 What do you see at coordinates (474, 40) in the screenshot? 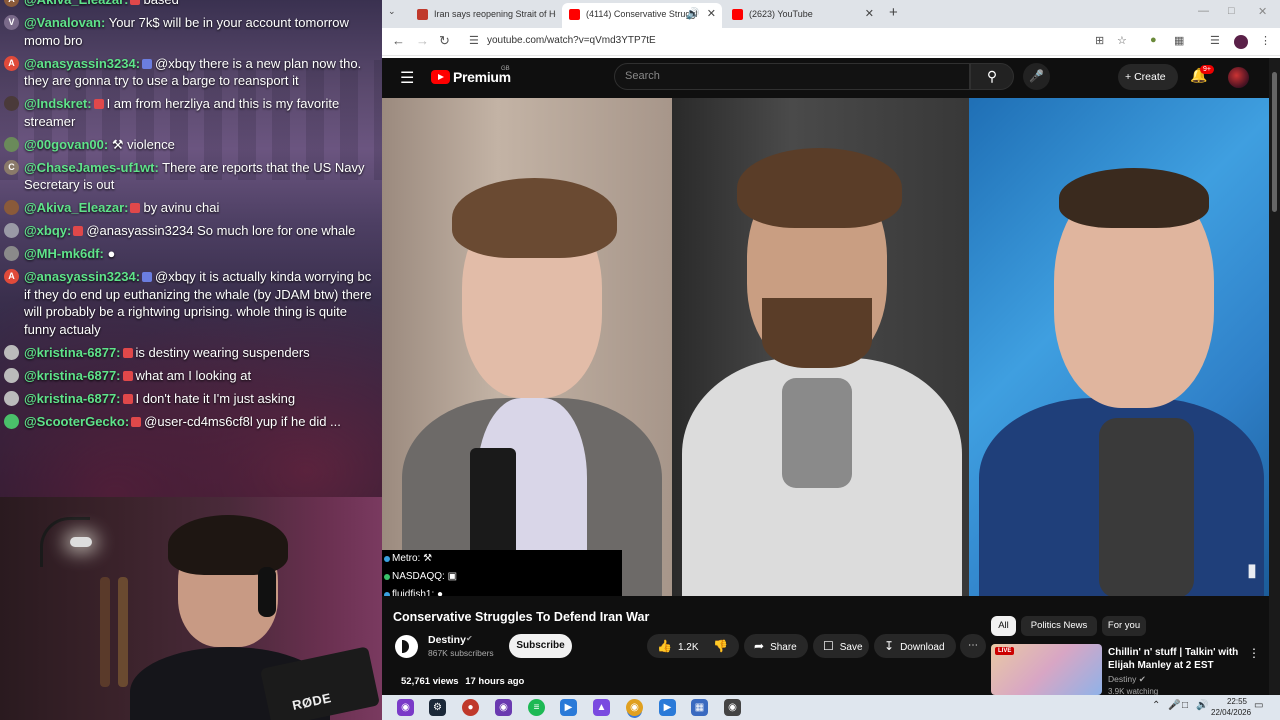
I see `site-info-icon: ☰` at bounding box center [474, 40].